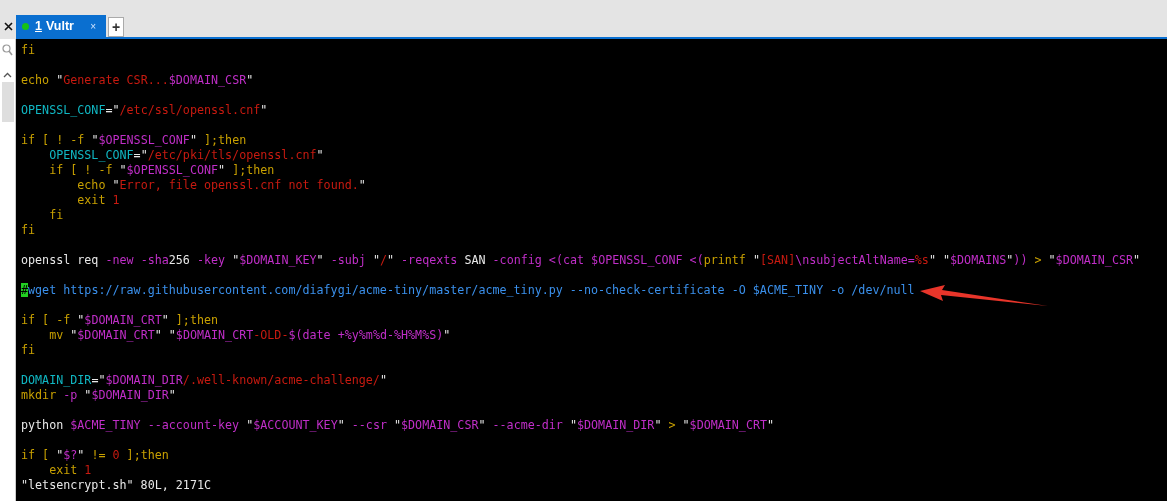  What do you see at coordinates (179, 260) in the screenshot?
I see `code-text: 256` at bounding box center [179, 260].